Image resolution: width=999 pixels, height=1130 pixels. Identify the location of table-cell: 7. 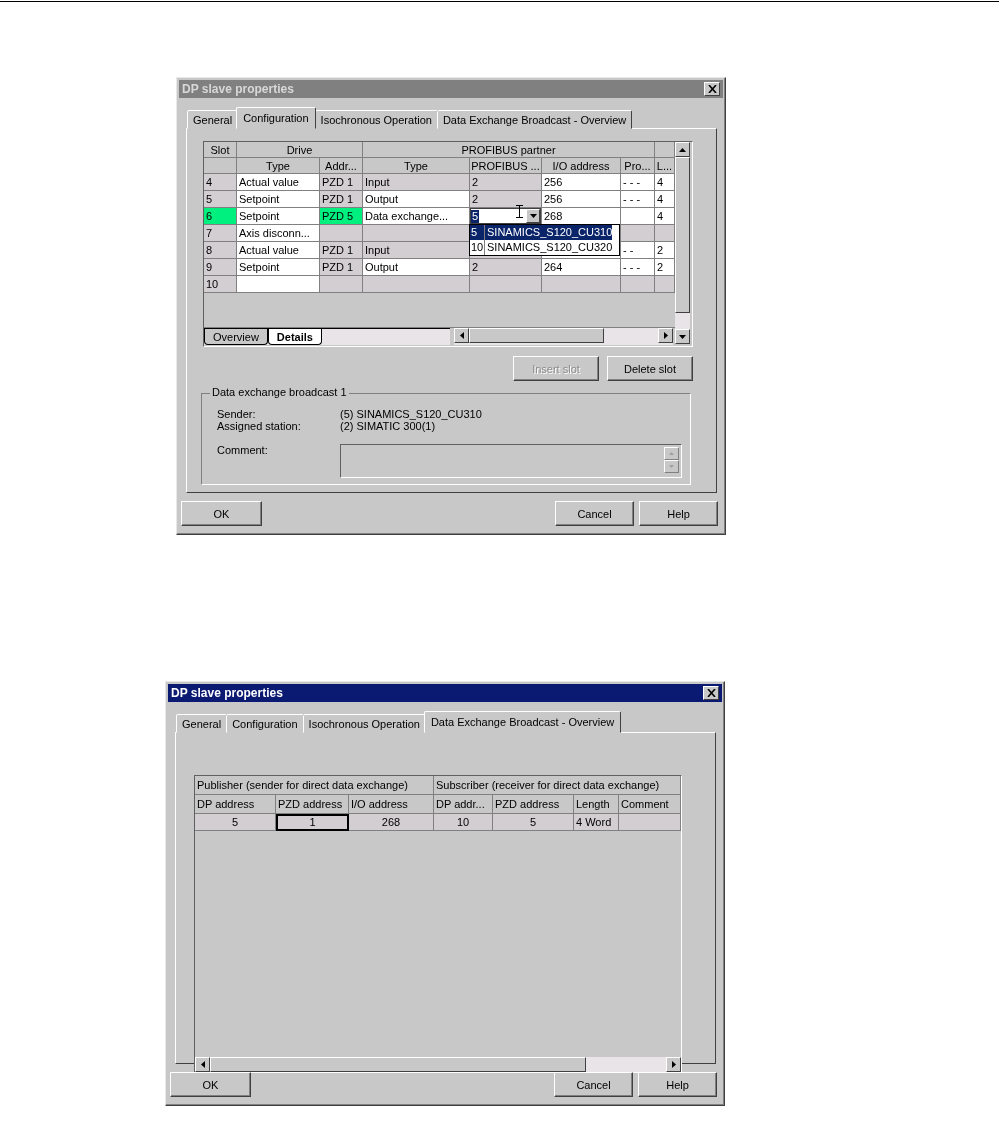
(220, 233).